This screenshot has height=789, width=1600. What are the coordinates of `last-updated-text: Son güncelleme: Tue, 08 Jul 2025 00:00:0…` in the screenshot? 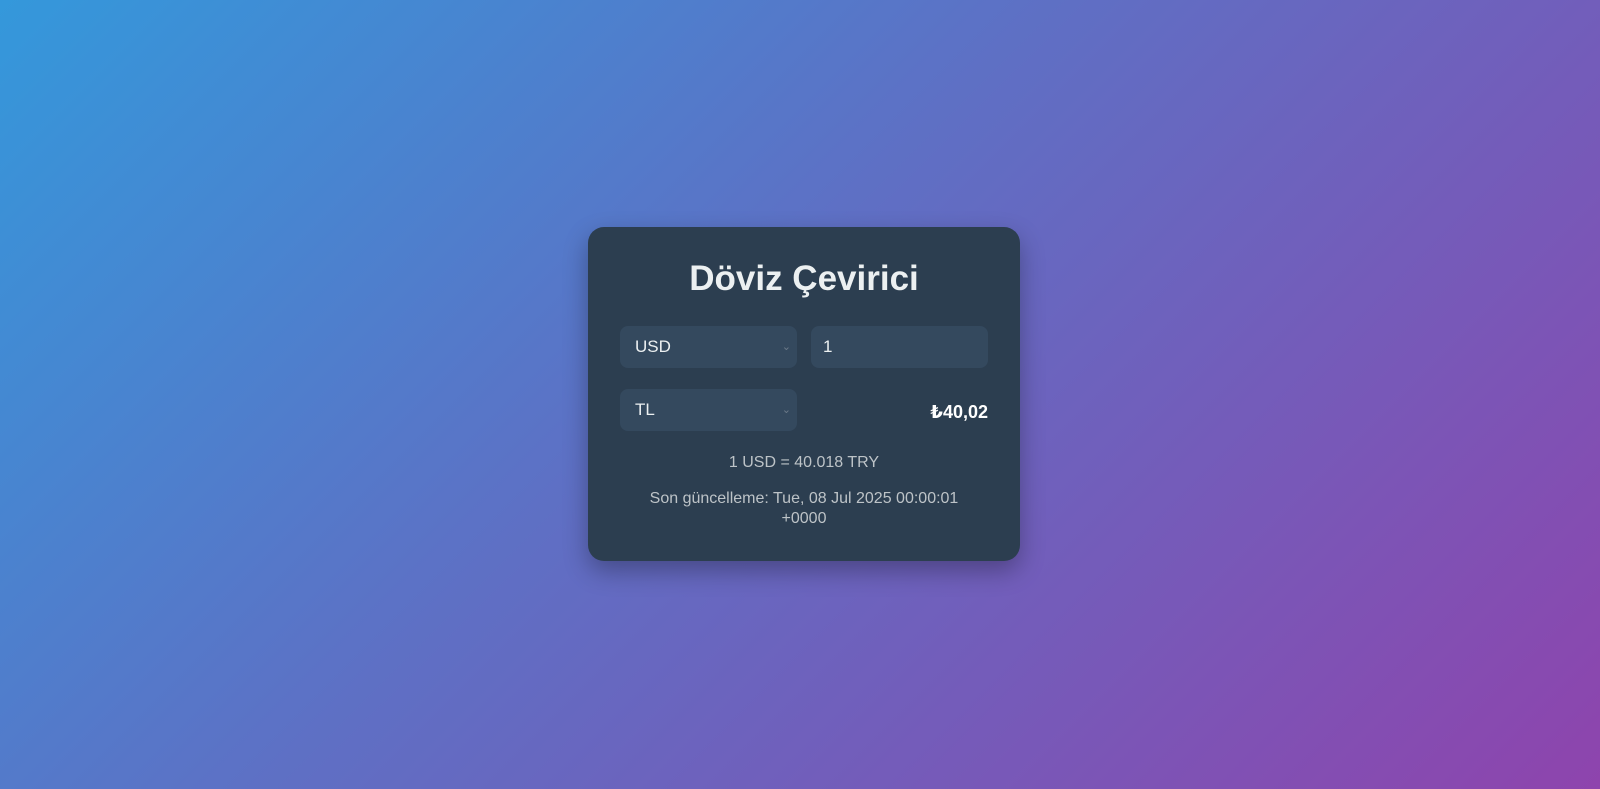 It's located at (804, 508).